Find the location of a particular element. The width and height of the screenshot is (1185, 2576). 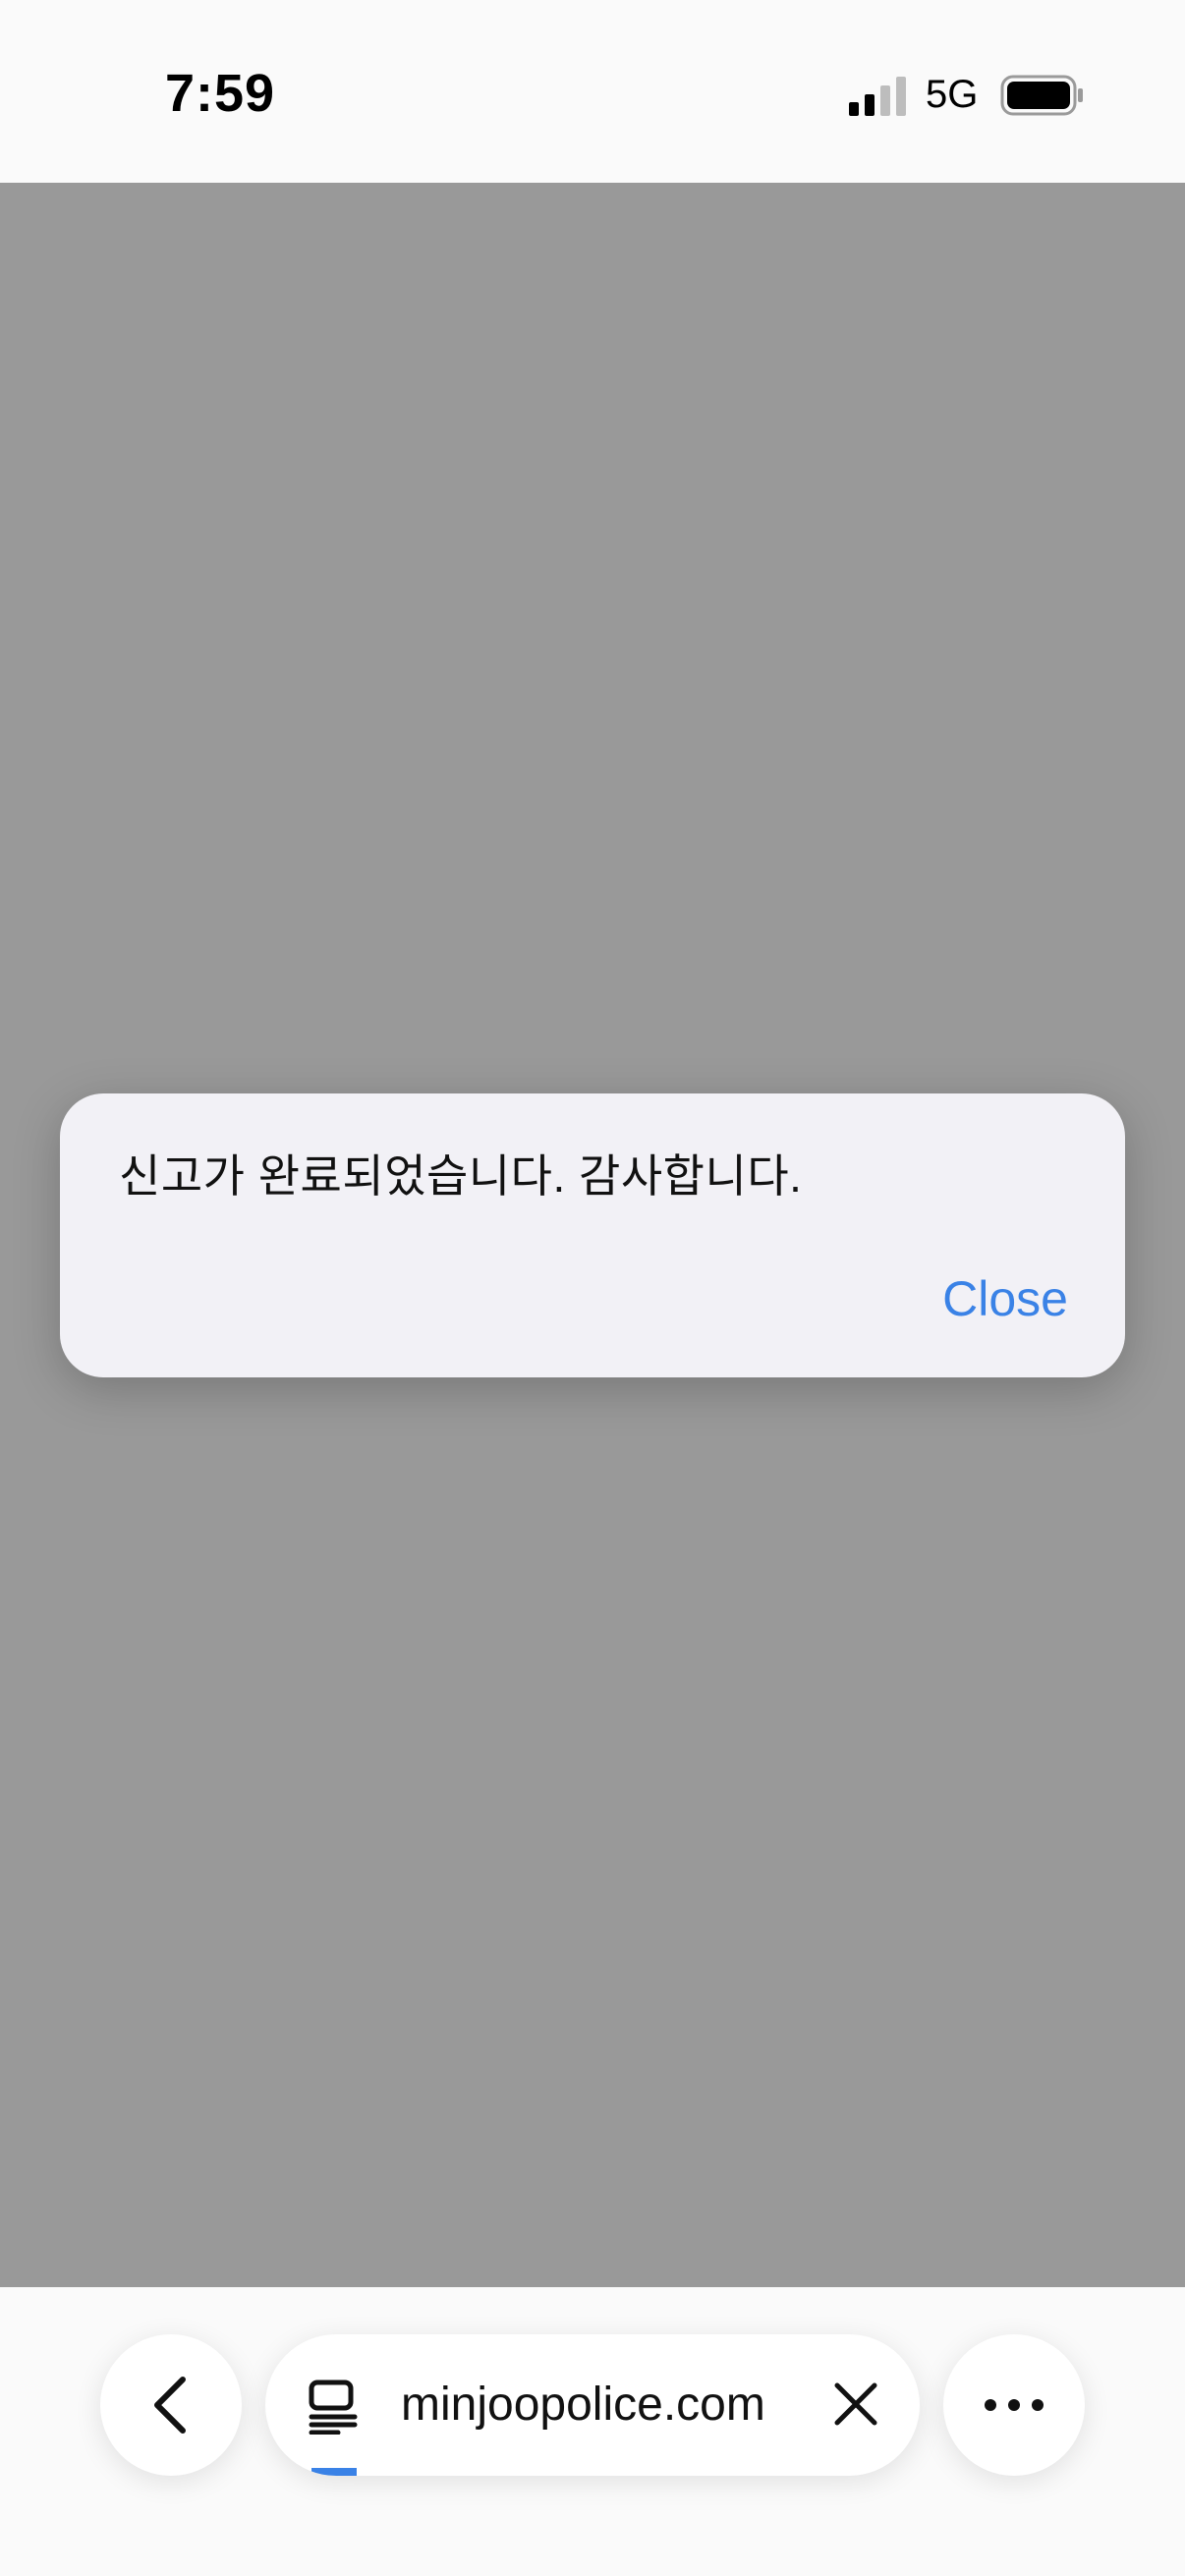

close-icon is located at coordinates (856, 2404).